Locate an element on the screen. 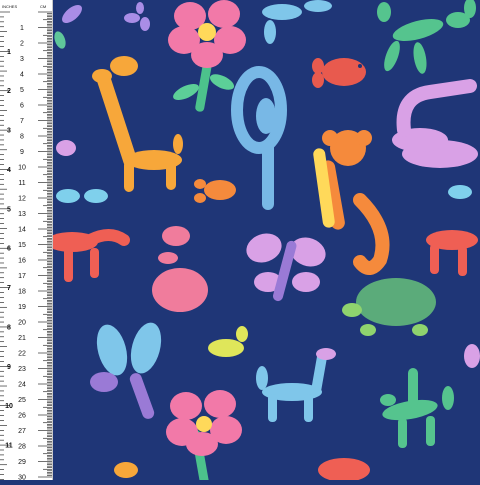 This screenshot has width=480, height=485. ruler-cm-label: 4 is located at coordinates (22, 75).